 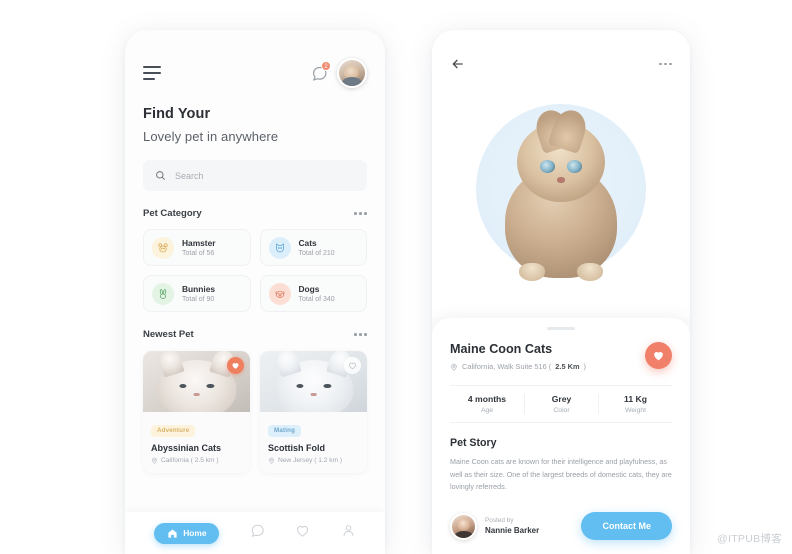 I want to click on pet-stats: 4 months Age Grey Color 11 Kg Weight, so click(x=561, y=404).